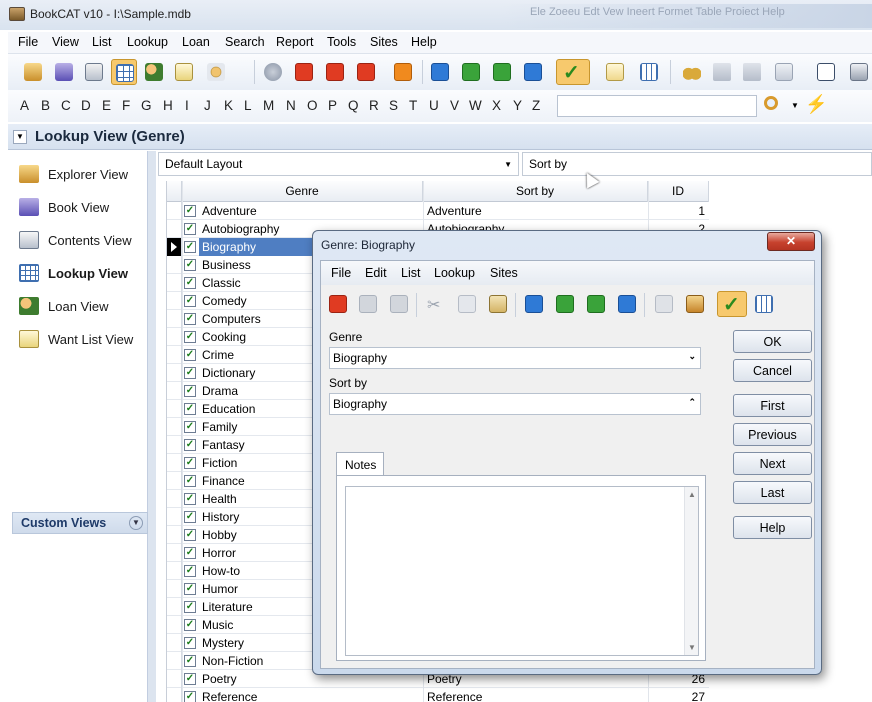  Describe the element at coordinates (335, 72) in the screenshot. I see `move-up-button` at that location.